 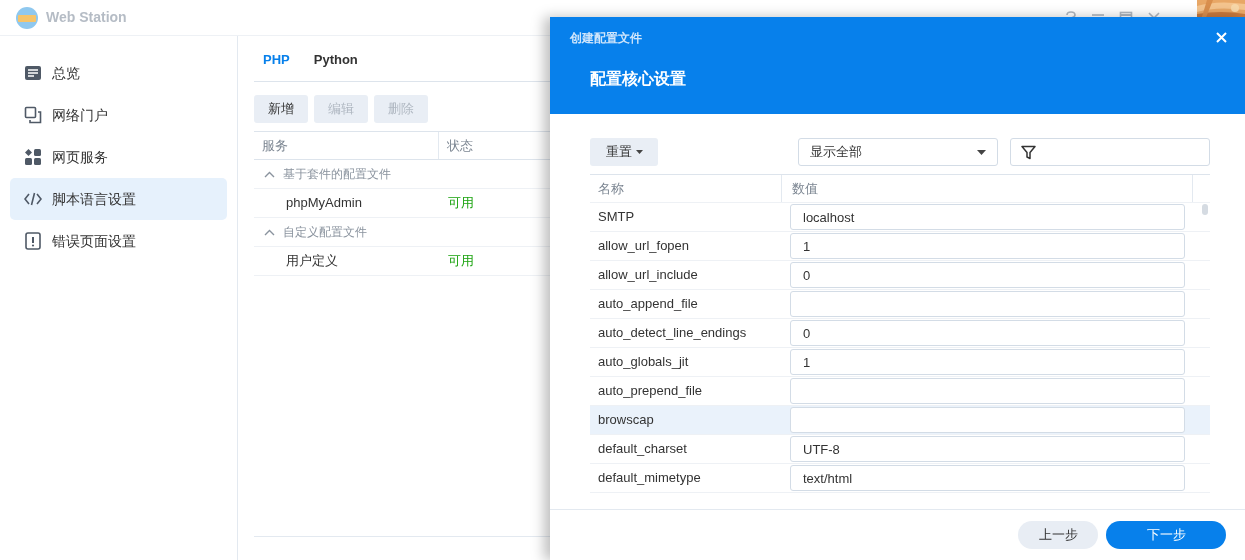 I want to click on sidebar-item: 脚本语言设置, so click(x=118, y=199).